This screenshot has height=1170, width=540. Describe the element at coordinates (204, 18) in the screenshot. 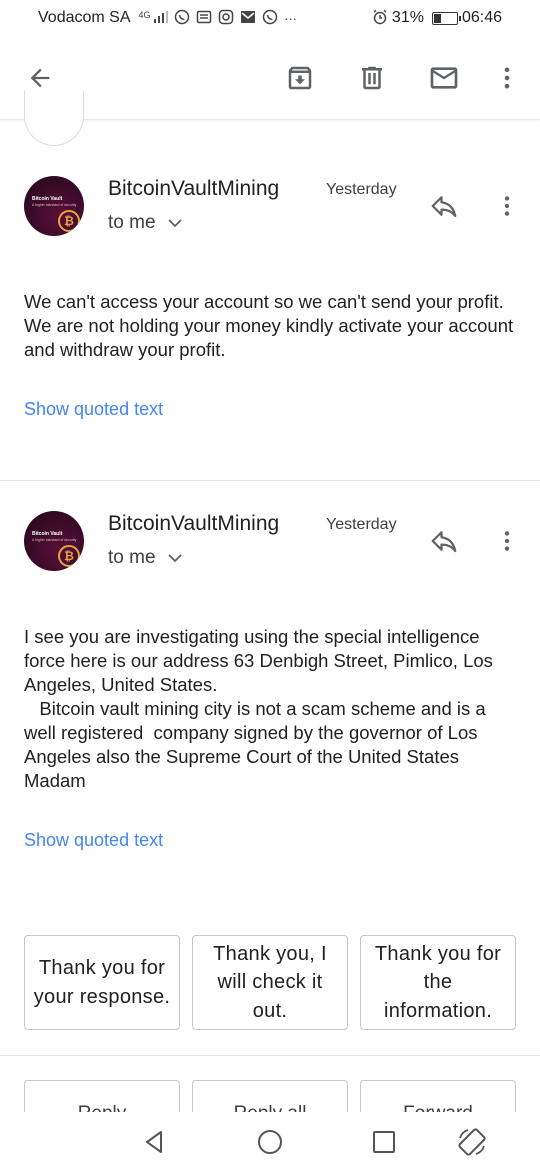

I see `news-icon` at that location.